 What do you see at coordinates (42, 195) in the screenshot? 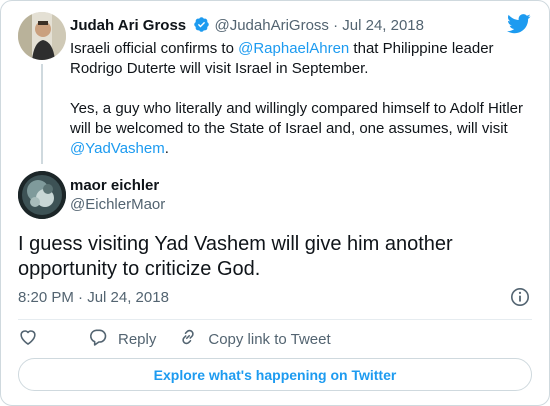
I see `reply-author-avatar` at bounding box center [42, 195].